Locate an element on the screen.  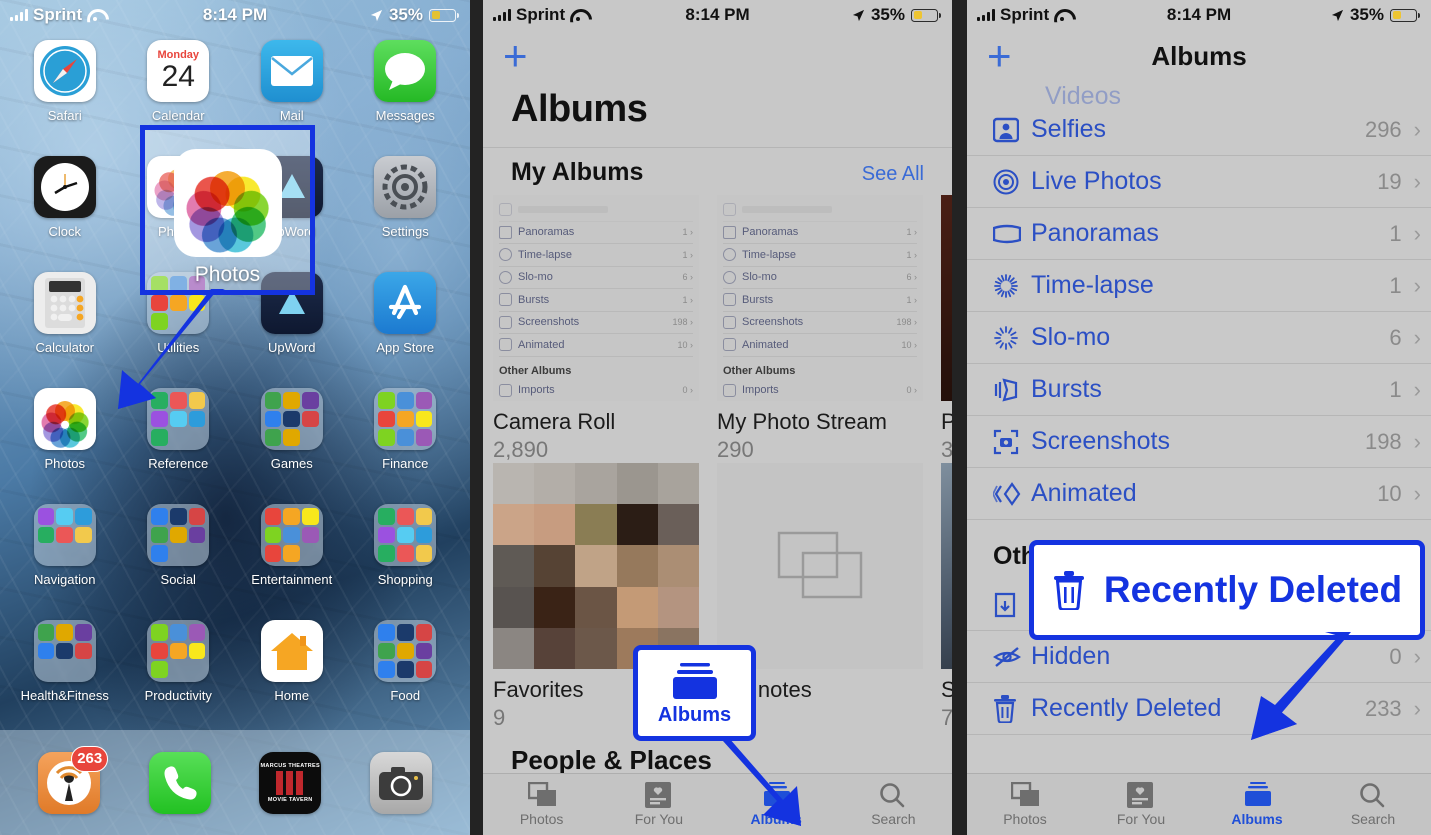
app-icon-finance: Finance is located at coordinates (406, 440).